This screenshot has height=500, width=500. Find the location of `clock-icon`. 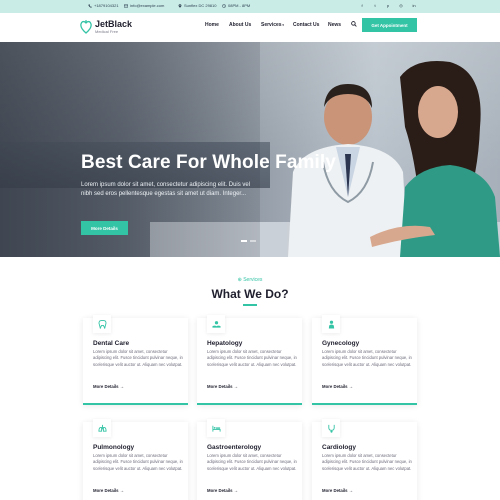

clock-icon is located at coordinates (224, 5).